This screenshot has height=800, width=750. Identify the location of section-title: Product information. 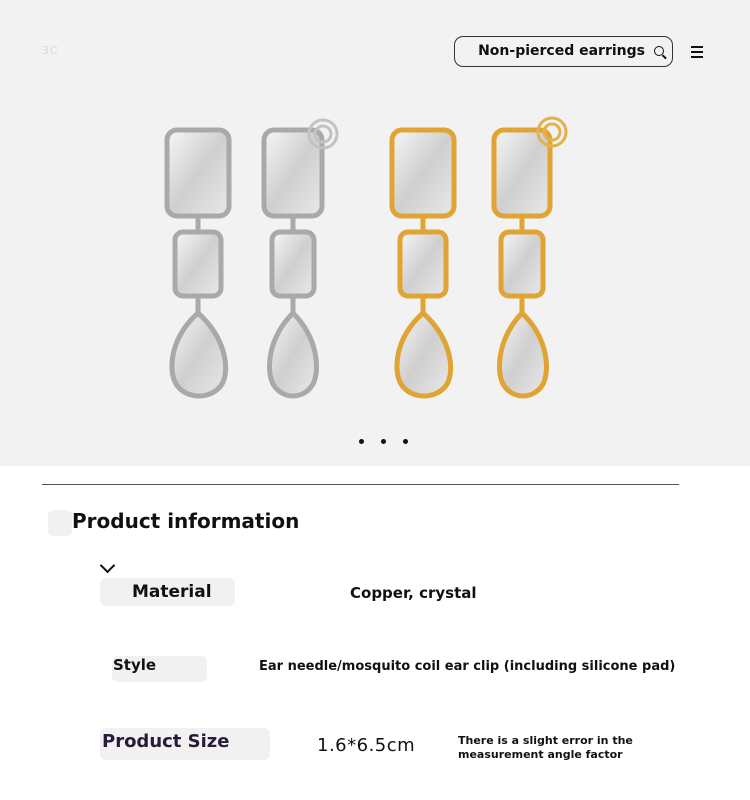
(186, 521).